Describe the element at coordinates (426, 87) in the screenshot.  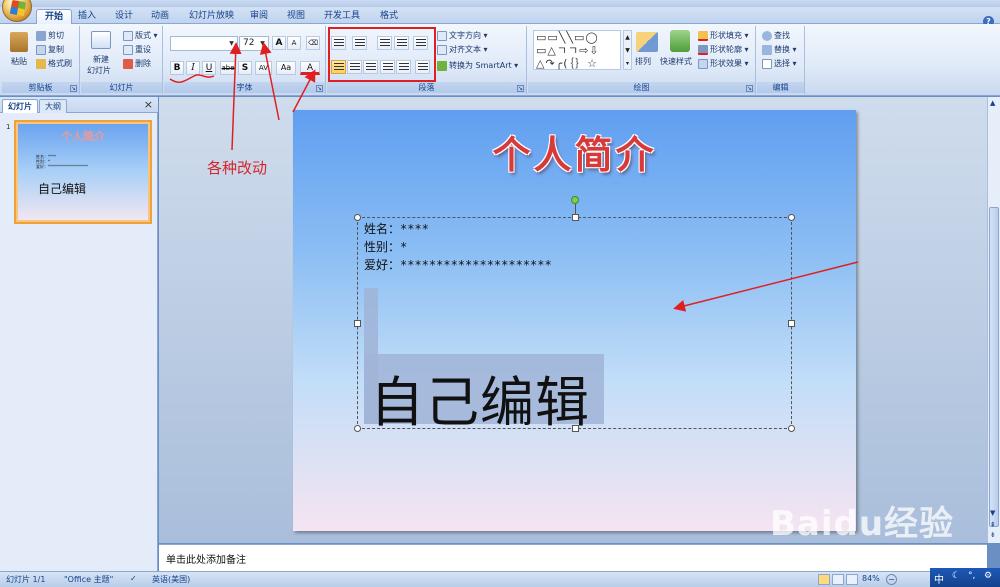
I see `paragraph-group-label: 段落` at that location.